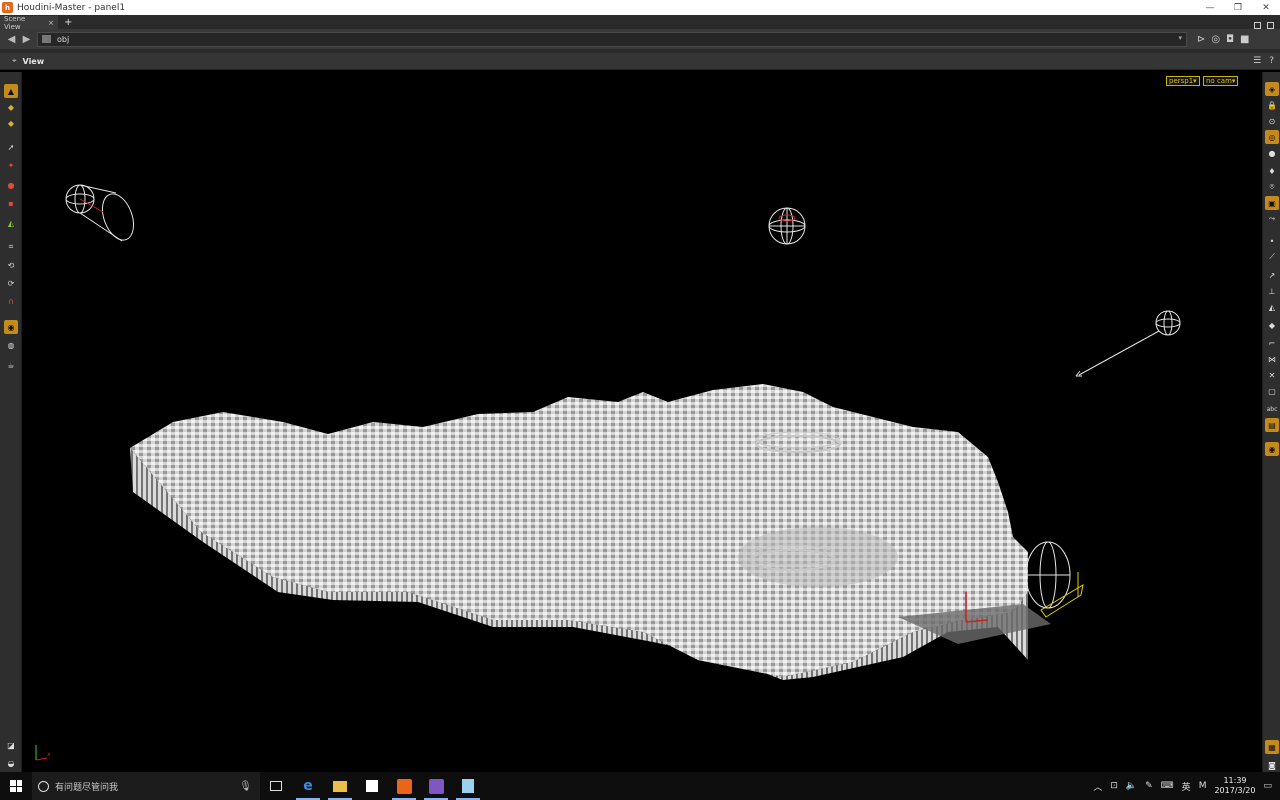 The height and width of the screenshot is (800, 1280). I want to click on window-title: Houdini-Master - panel1, so click(71, 7).